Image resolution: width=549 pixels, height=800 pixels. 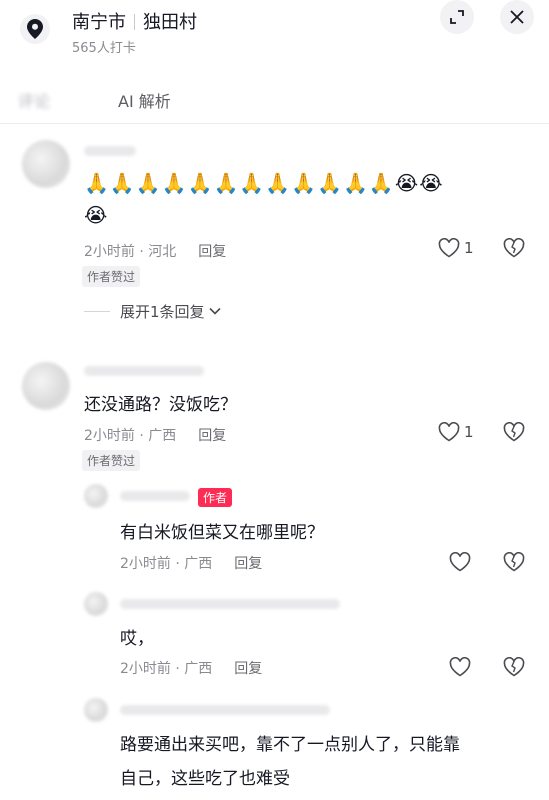 What do you see at coordinates (130, 252) in the screenshot?
I see `comment-time-location: 2小时前 · 河北` at bounding box center [130, 252].